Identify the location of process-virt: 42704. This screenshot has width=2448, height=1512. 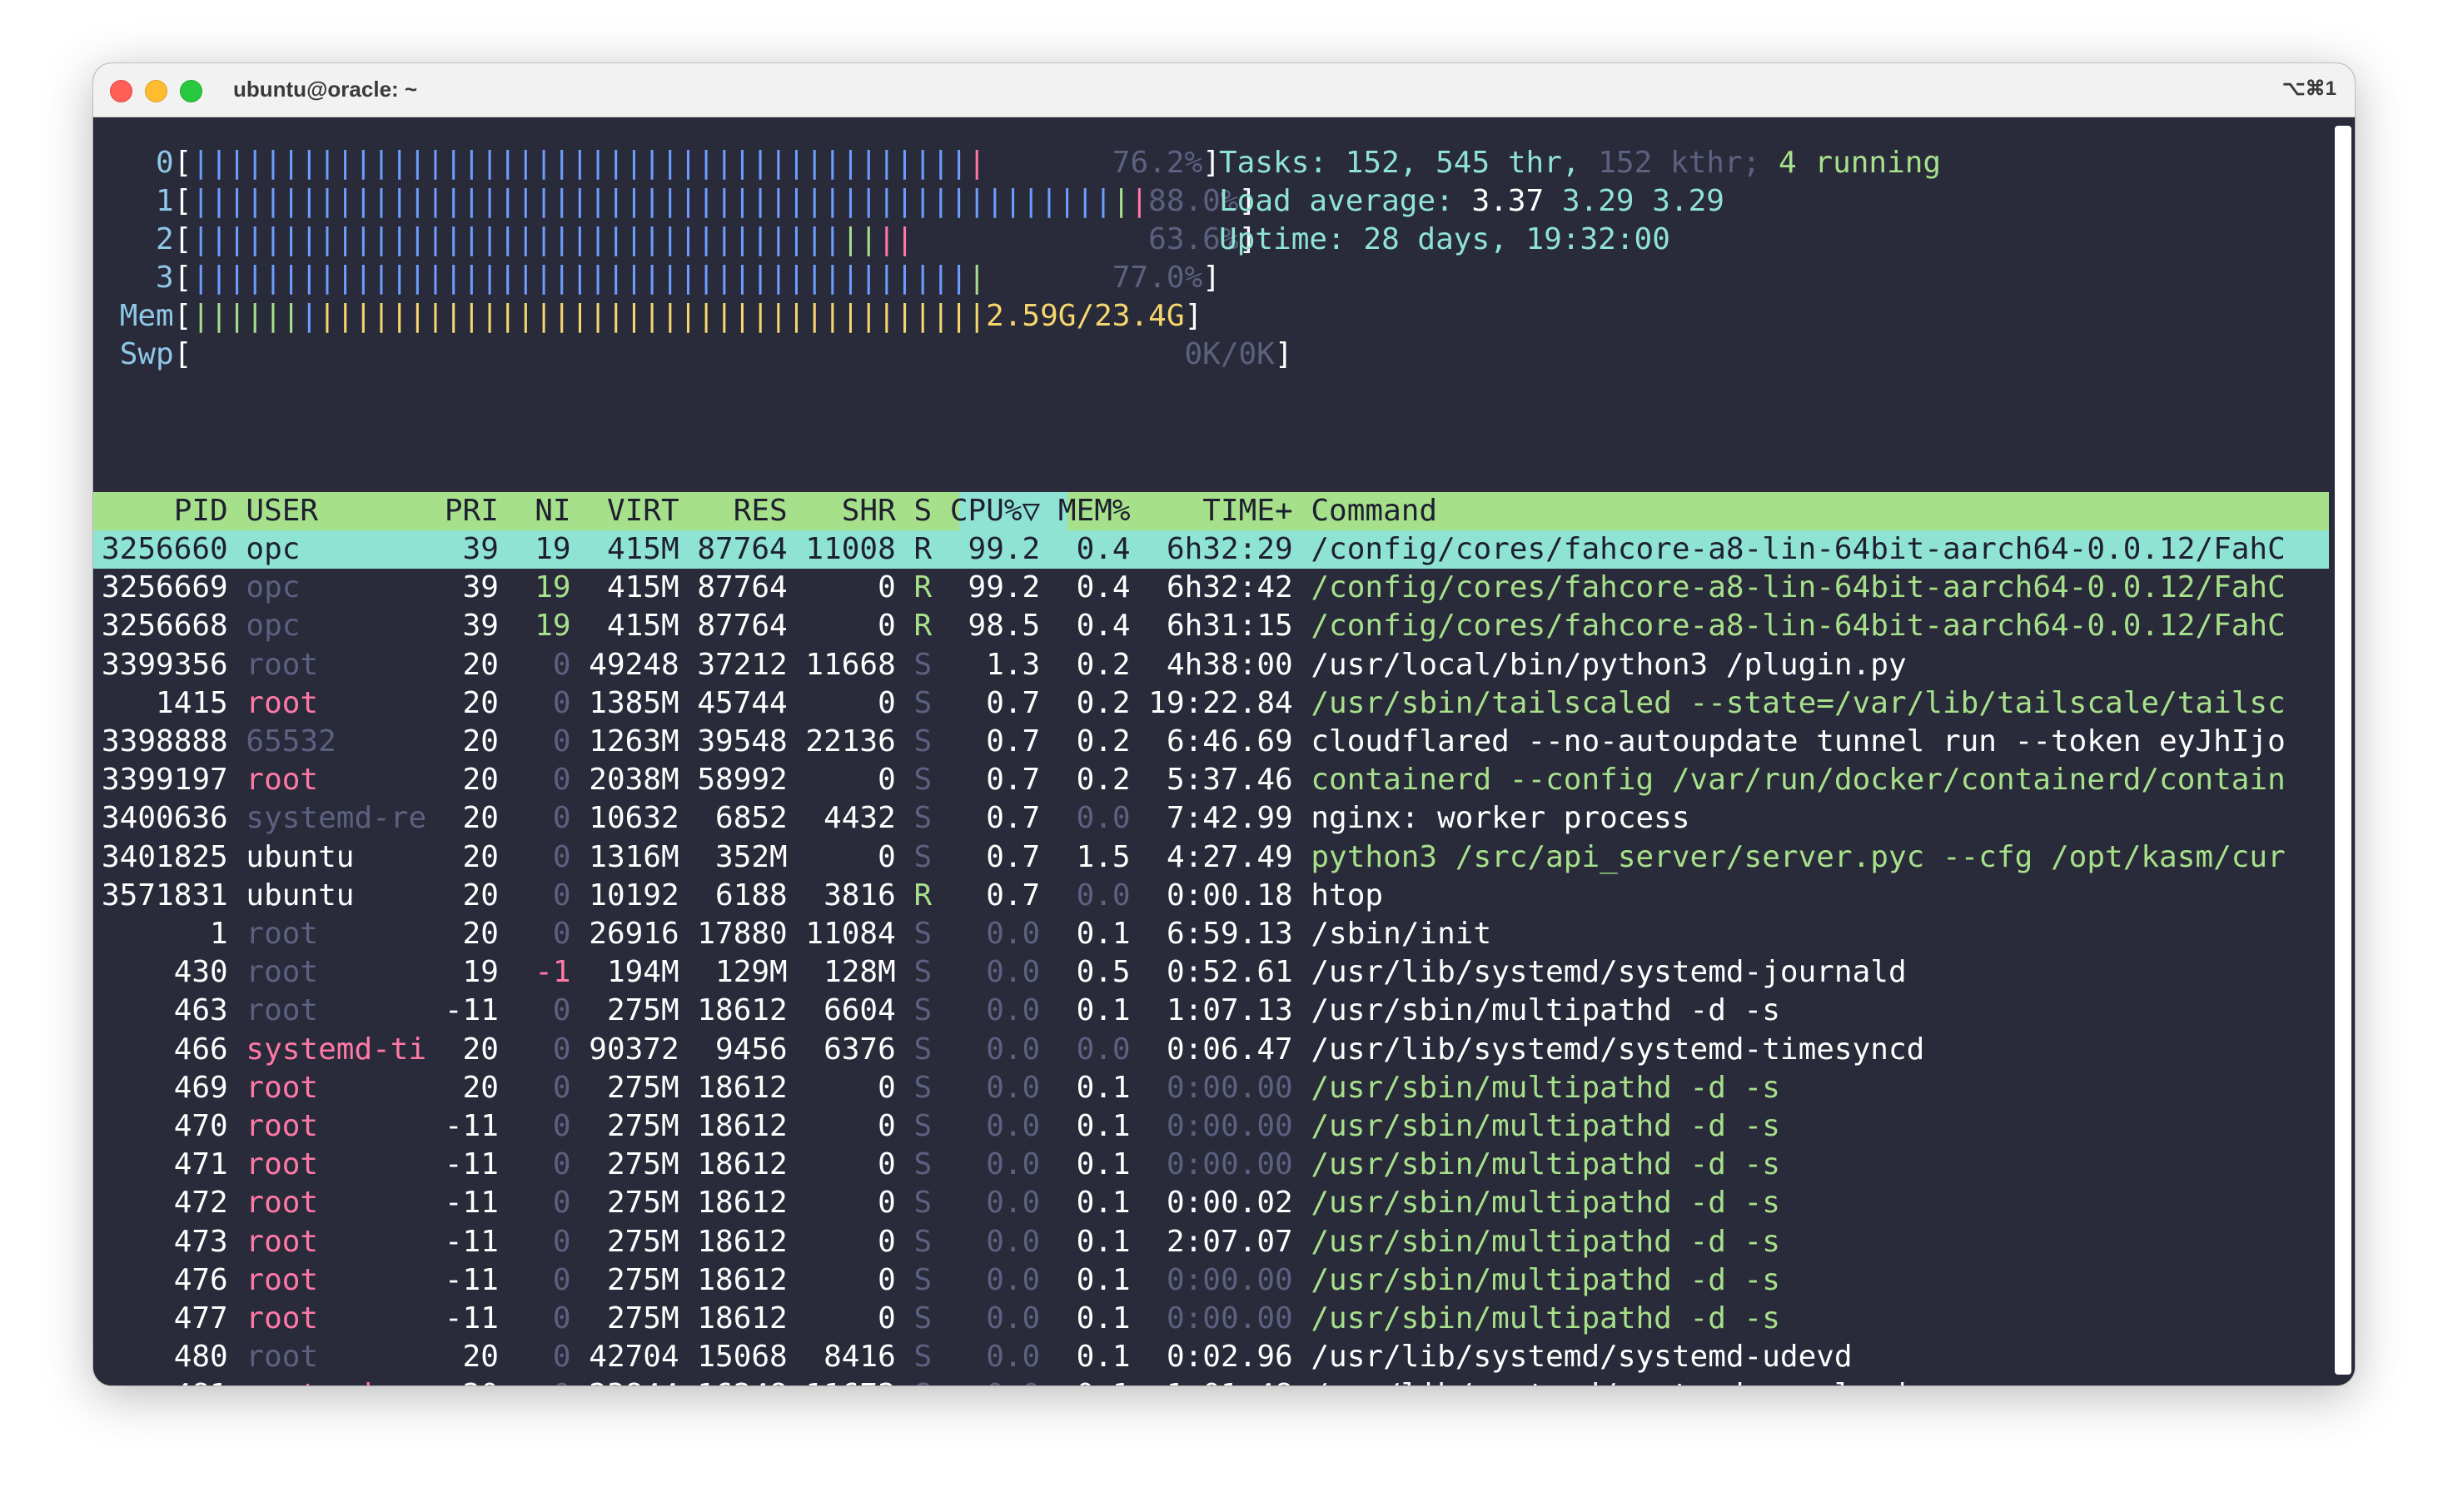
(634, 1358).